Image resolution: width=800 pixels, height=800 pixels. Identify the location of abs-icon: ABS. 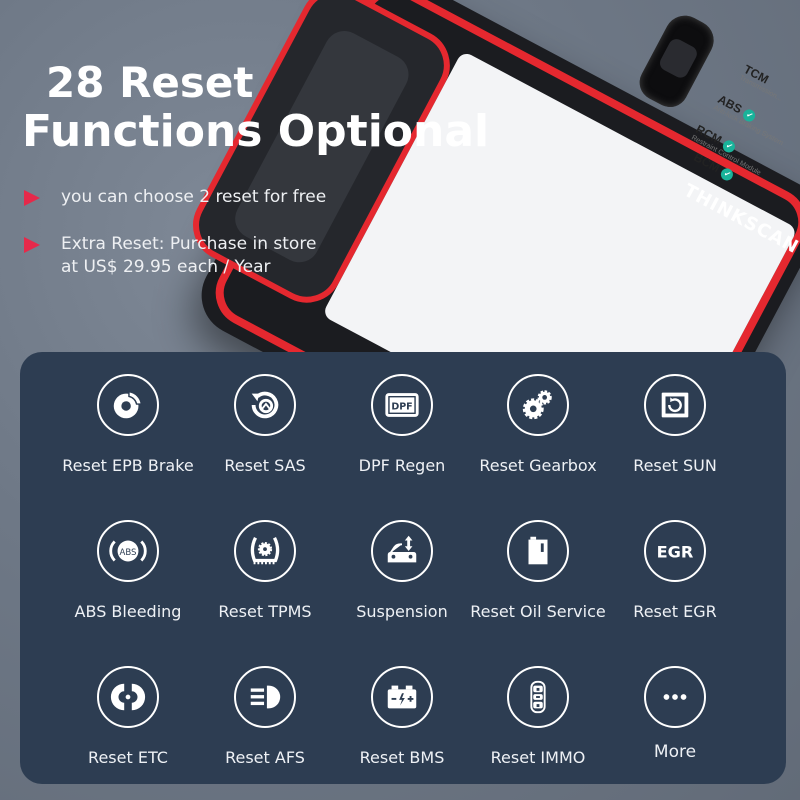
(128, 551).